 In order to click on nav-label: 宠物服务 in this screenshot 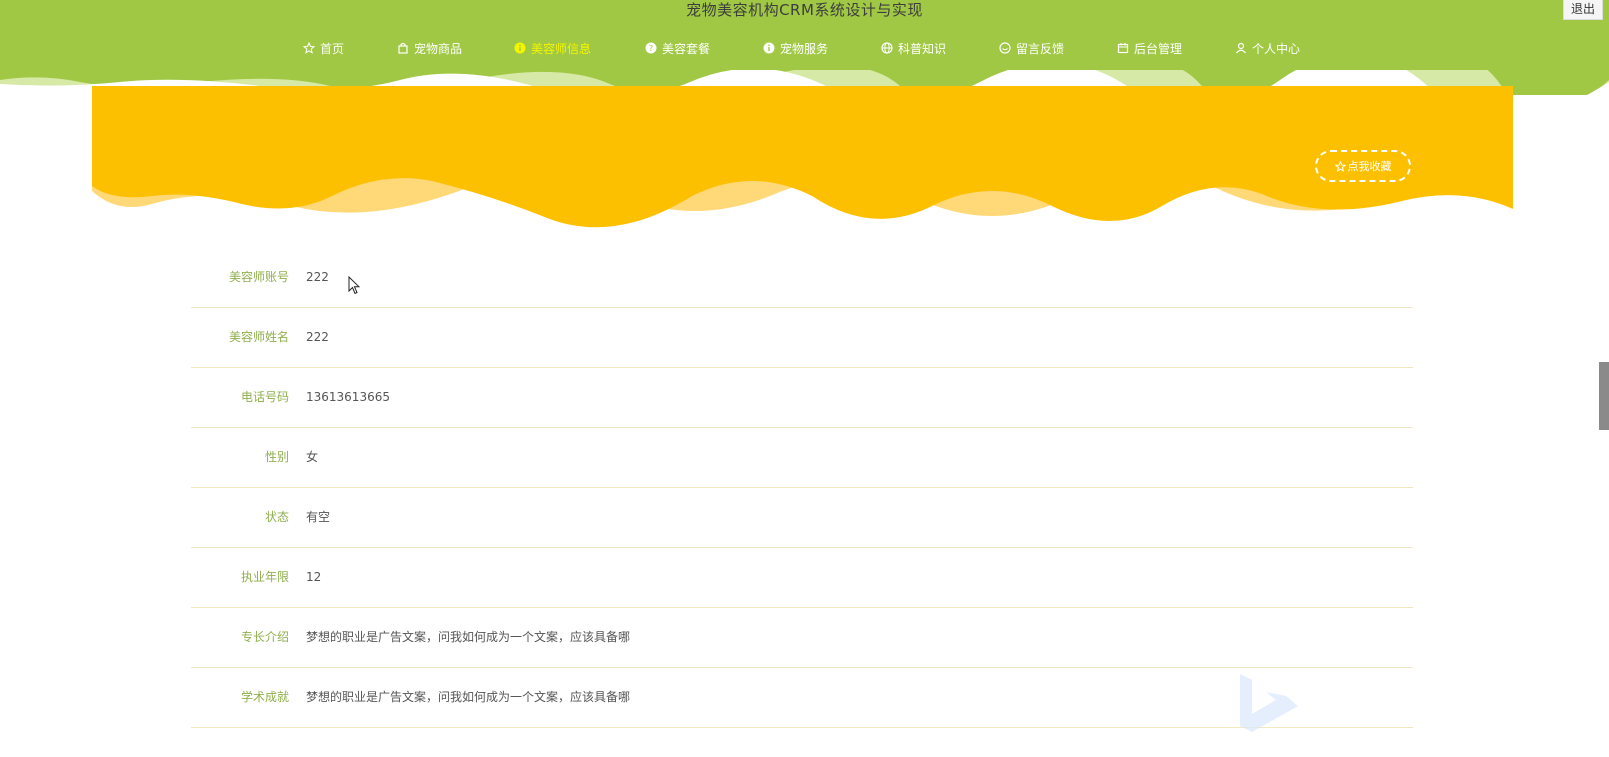, I will do `click(804, 48)`.